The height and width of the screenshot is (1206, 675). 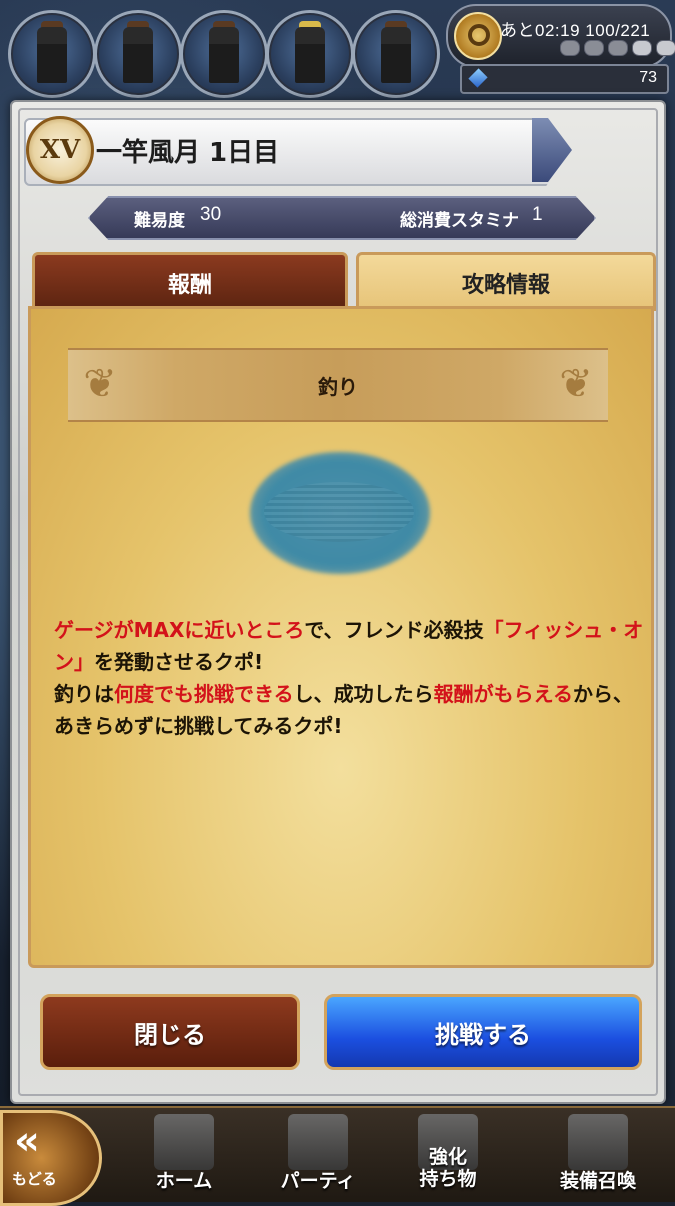 I want to click on home-icon, so click(x=184, y=1142).